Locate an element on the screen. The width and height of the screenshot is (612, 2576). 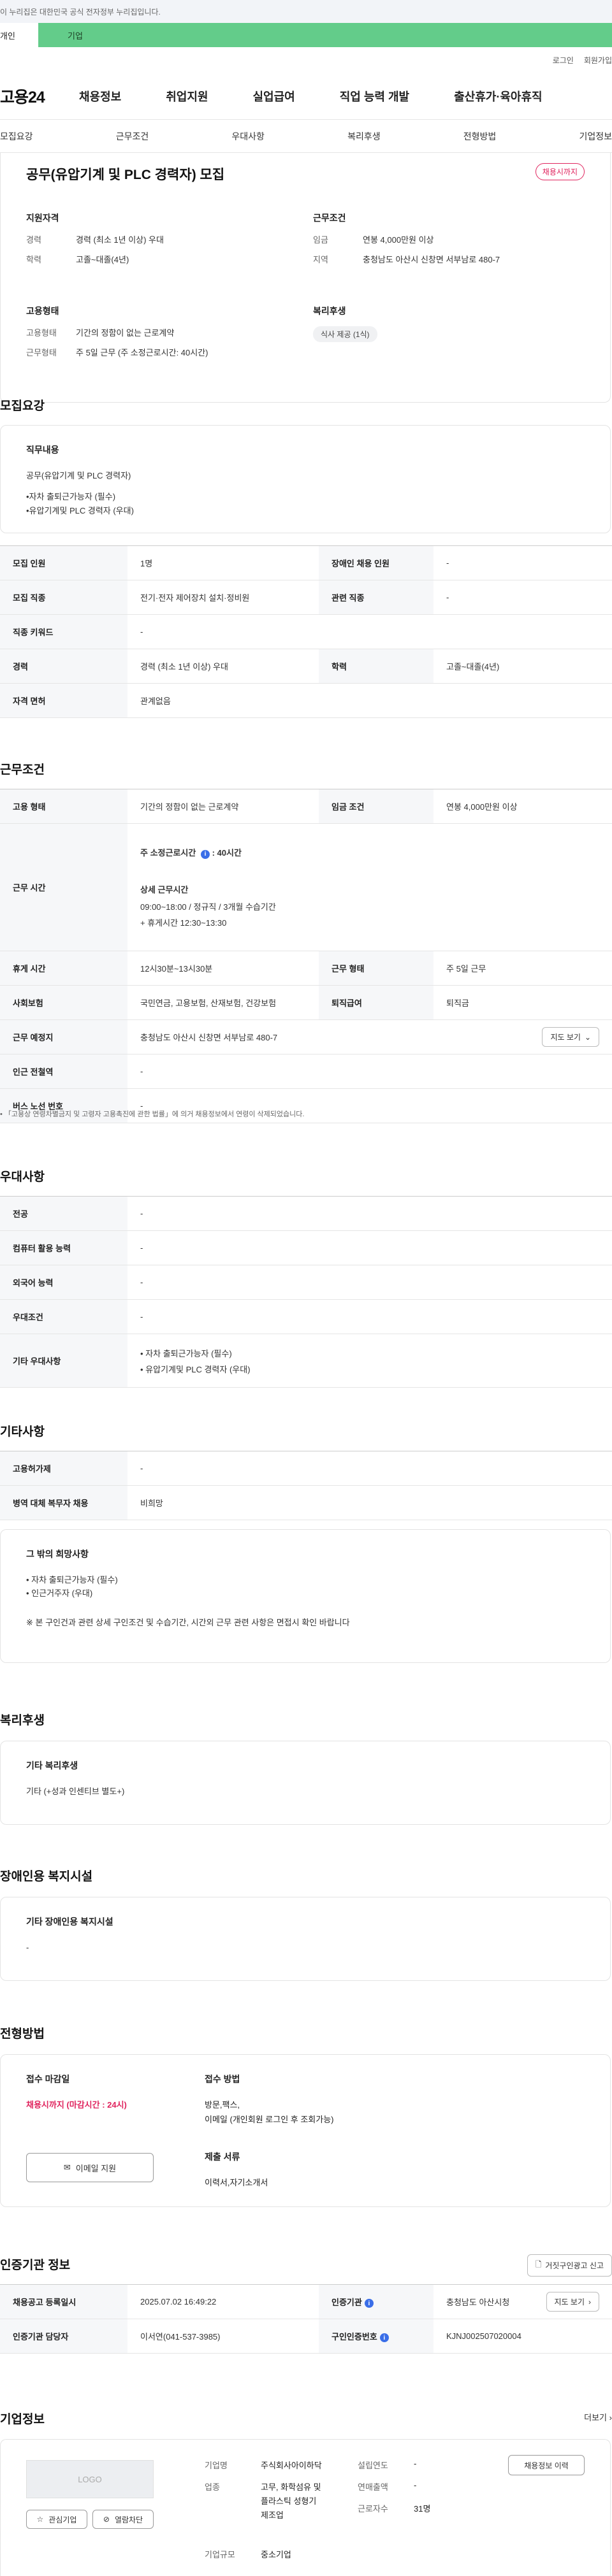
table-header: 고용 형태 is located at coordinates (63, 806).